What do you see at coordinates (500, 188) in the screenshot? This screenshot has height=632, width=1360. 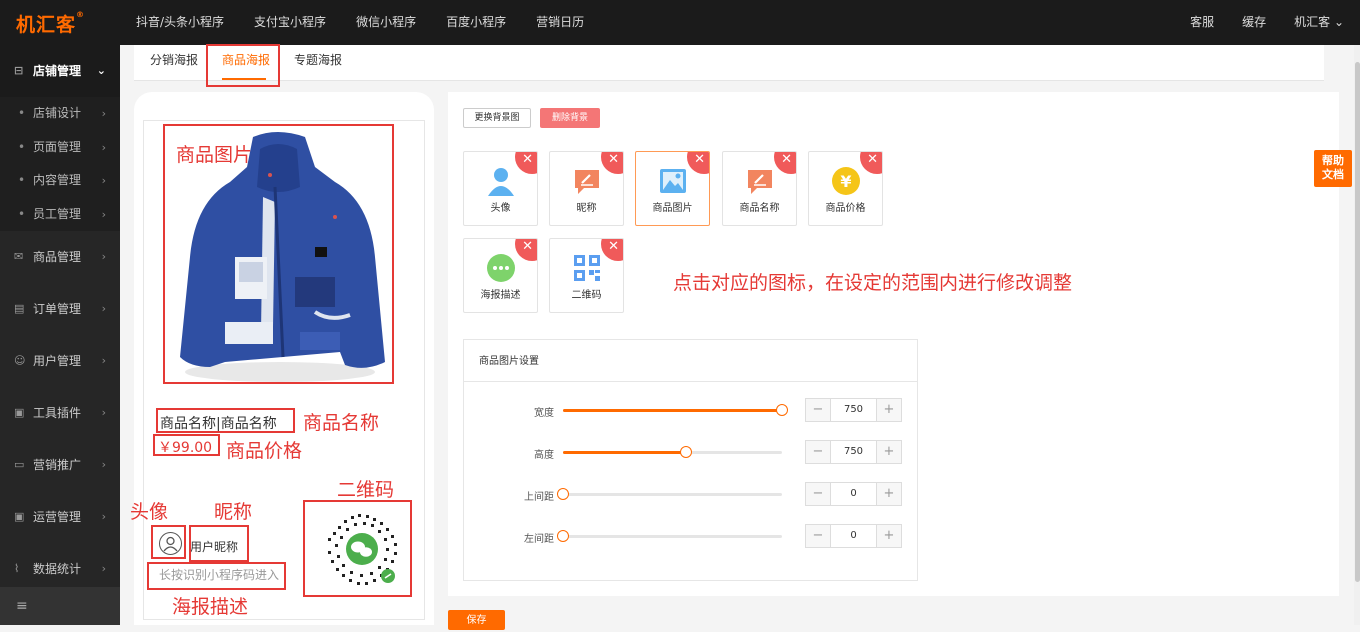 I see `element-card-avatar: ✕ 头像` at bounding box center [500, 188].